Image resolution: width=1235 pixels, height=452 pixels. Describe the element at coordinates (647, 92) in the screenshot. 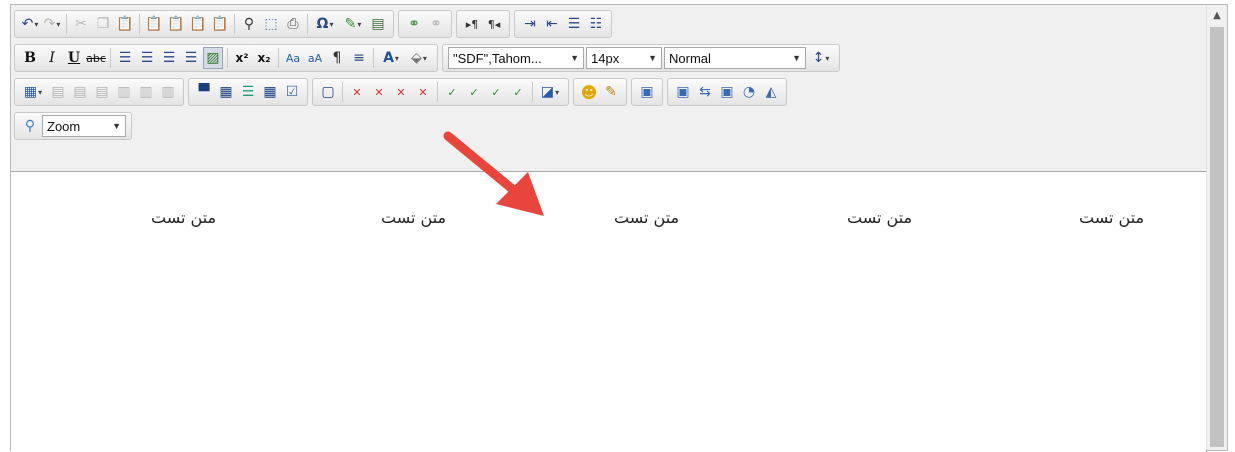

I see `insert-image-button: ▣` at that location.